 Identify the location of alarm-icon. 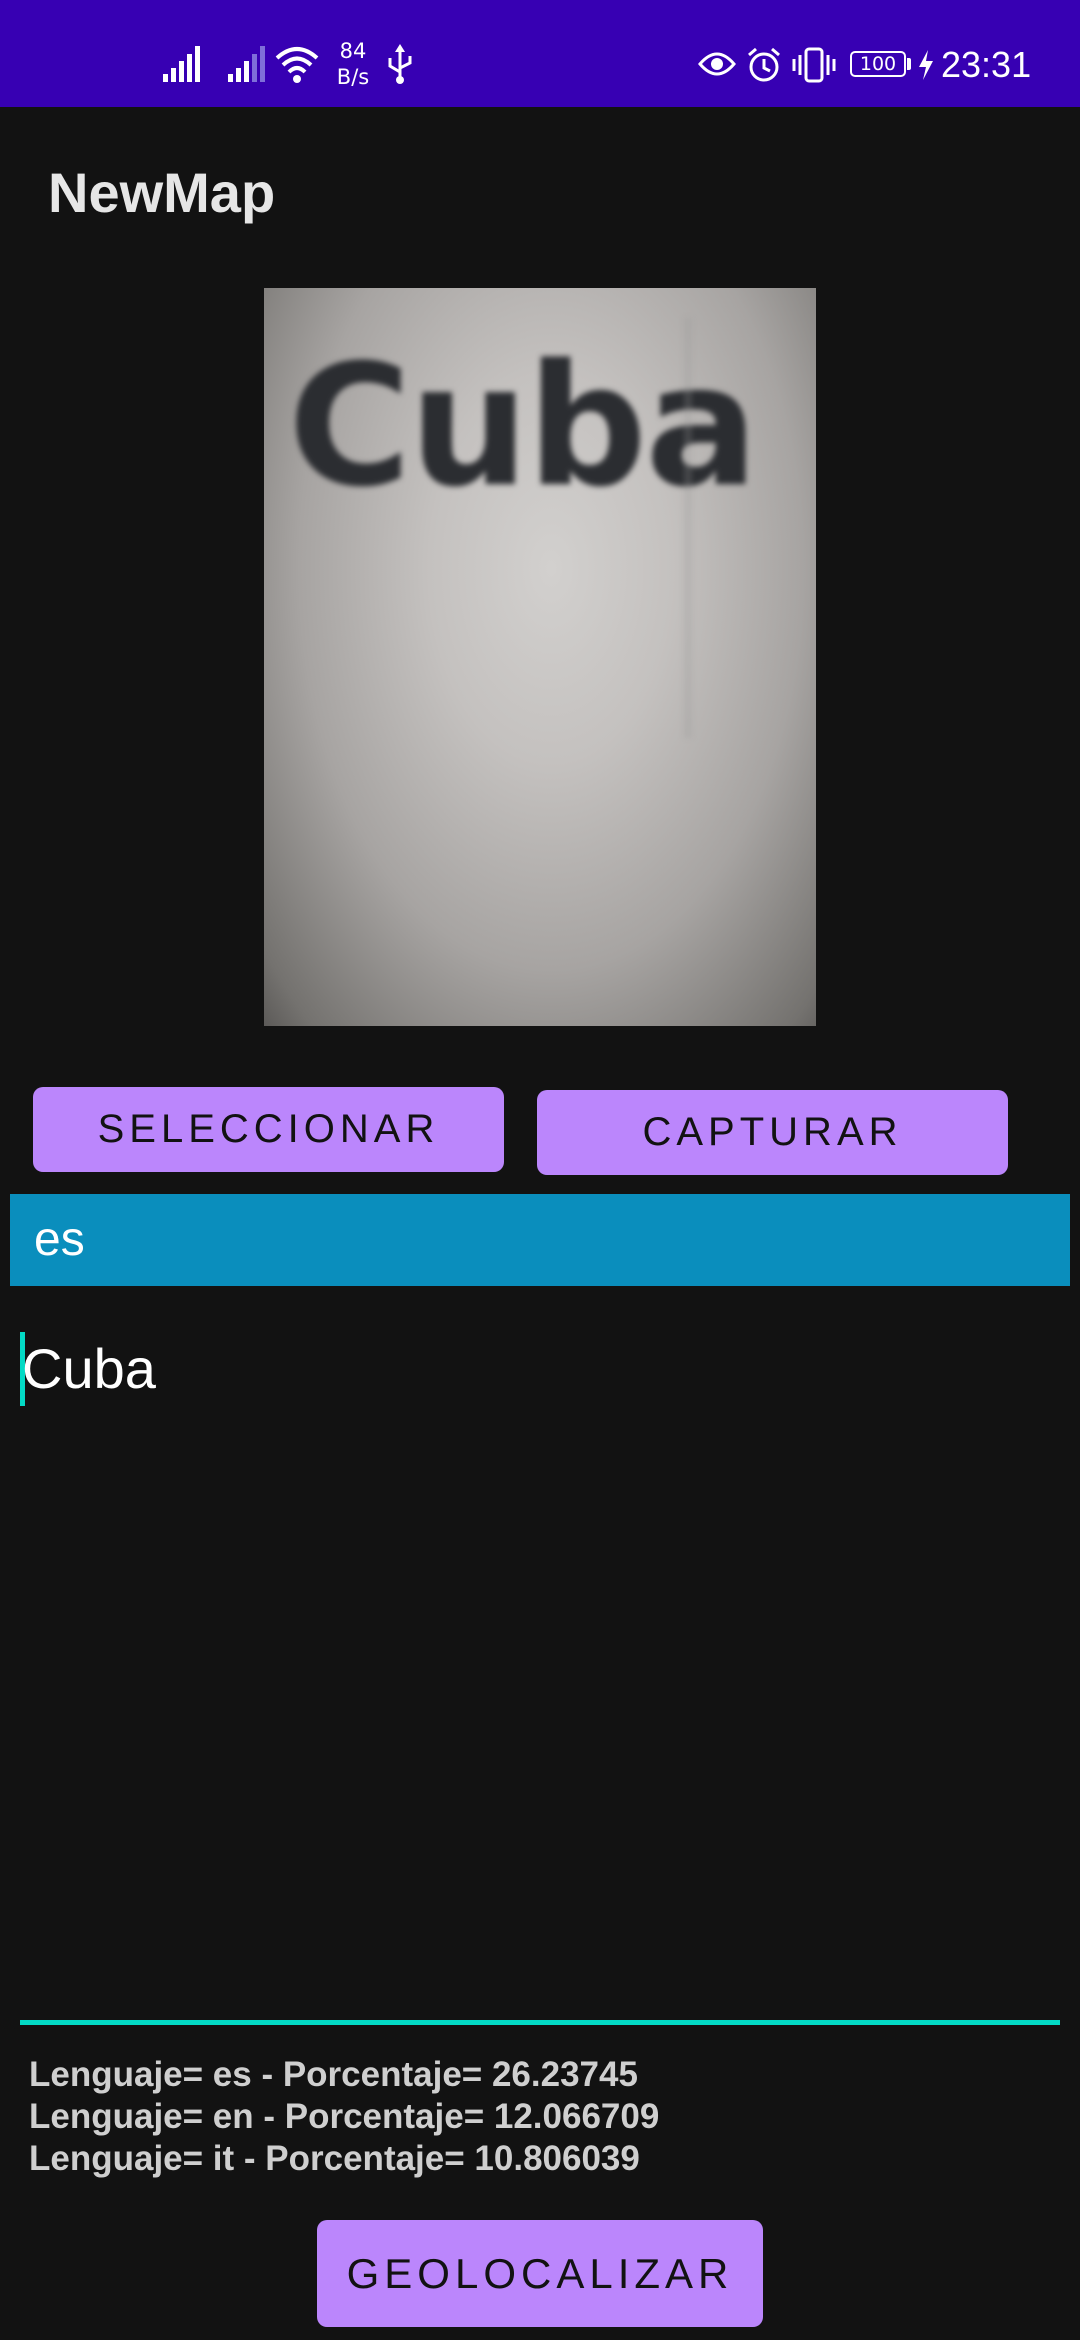
(764, 64).